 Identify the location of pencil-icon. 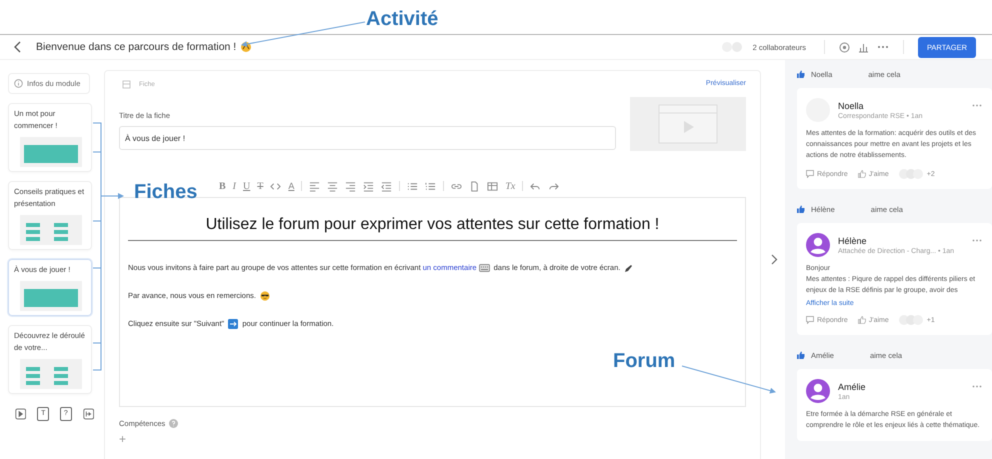
(629, 268).